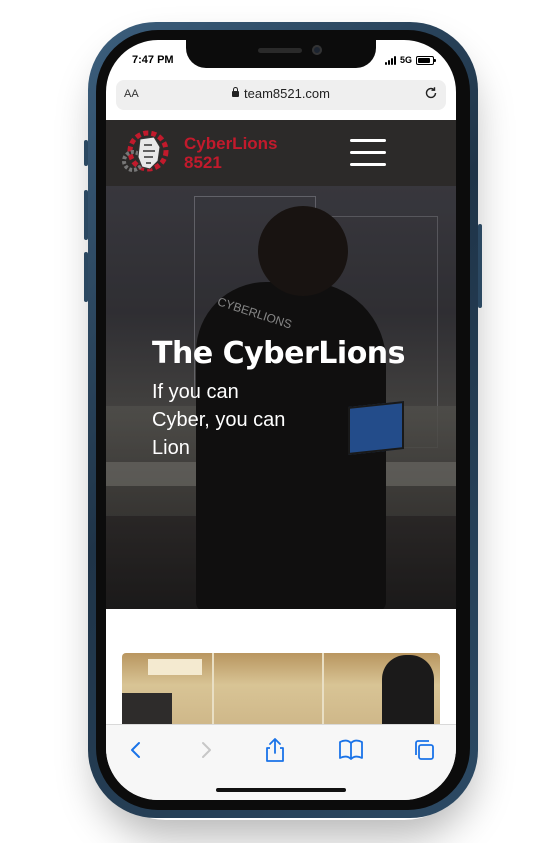  I want to click on url-display: team8521.com, so click(281, 93).